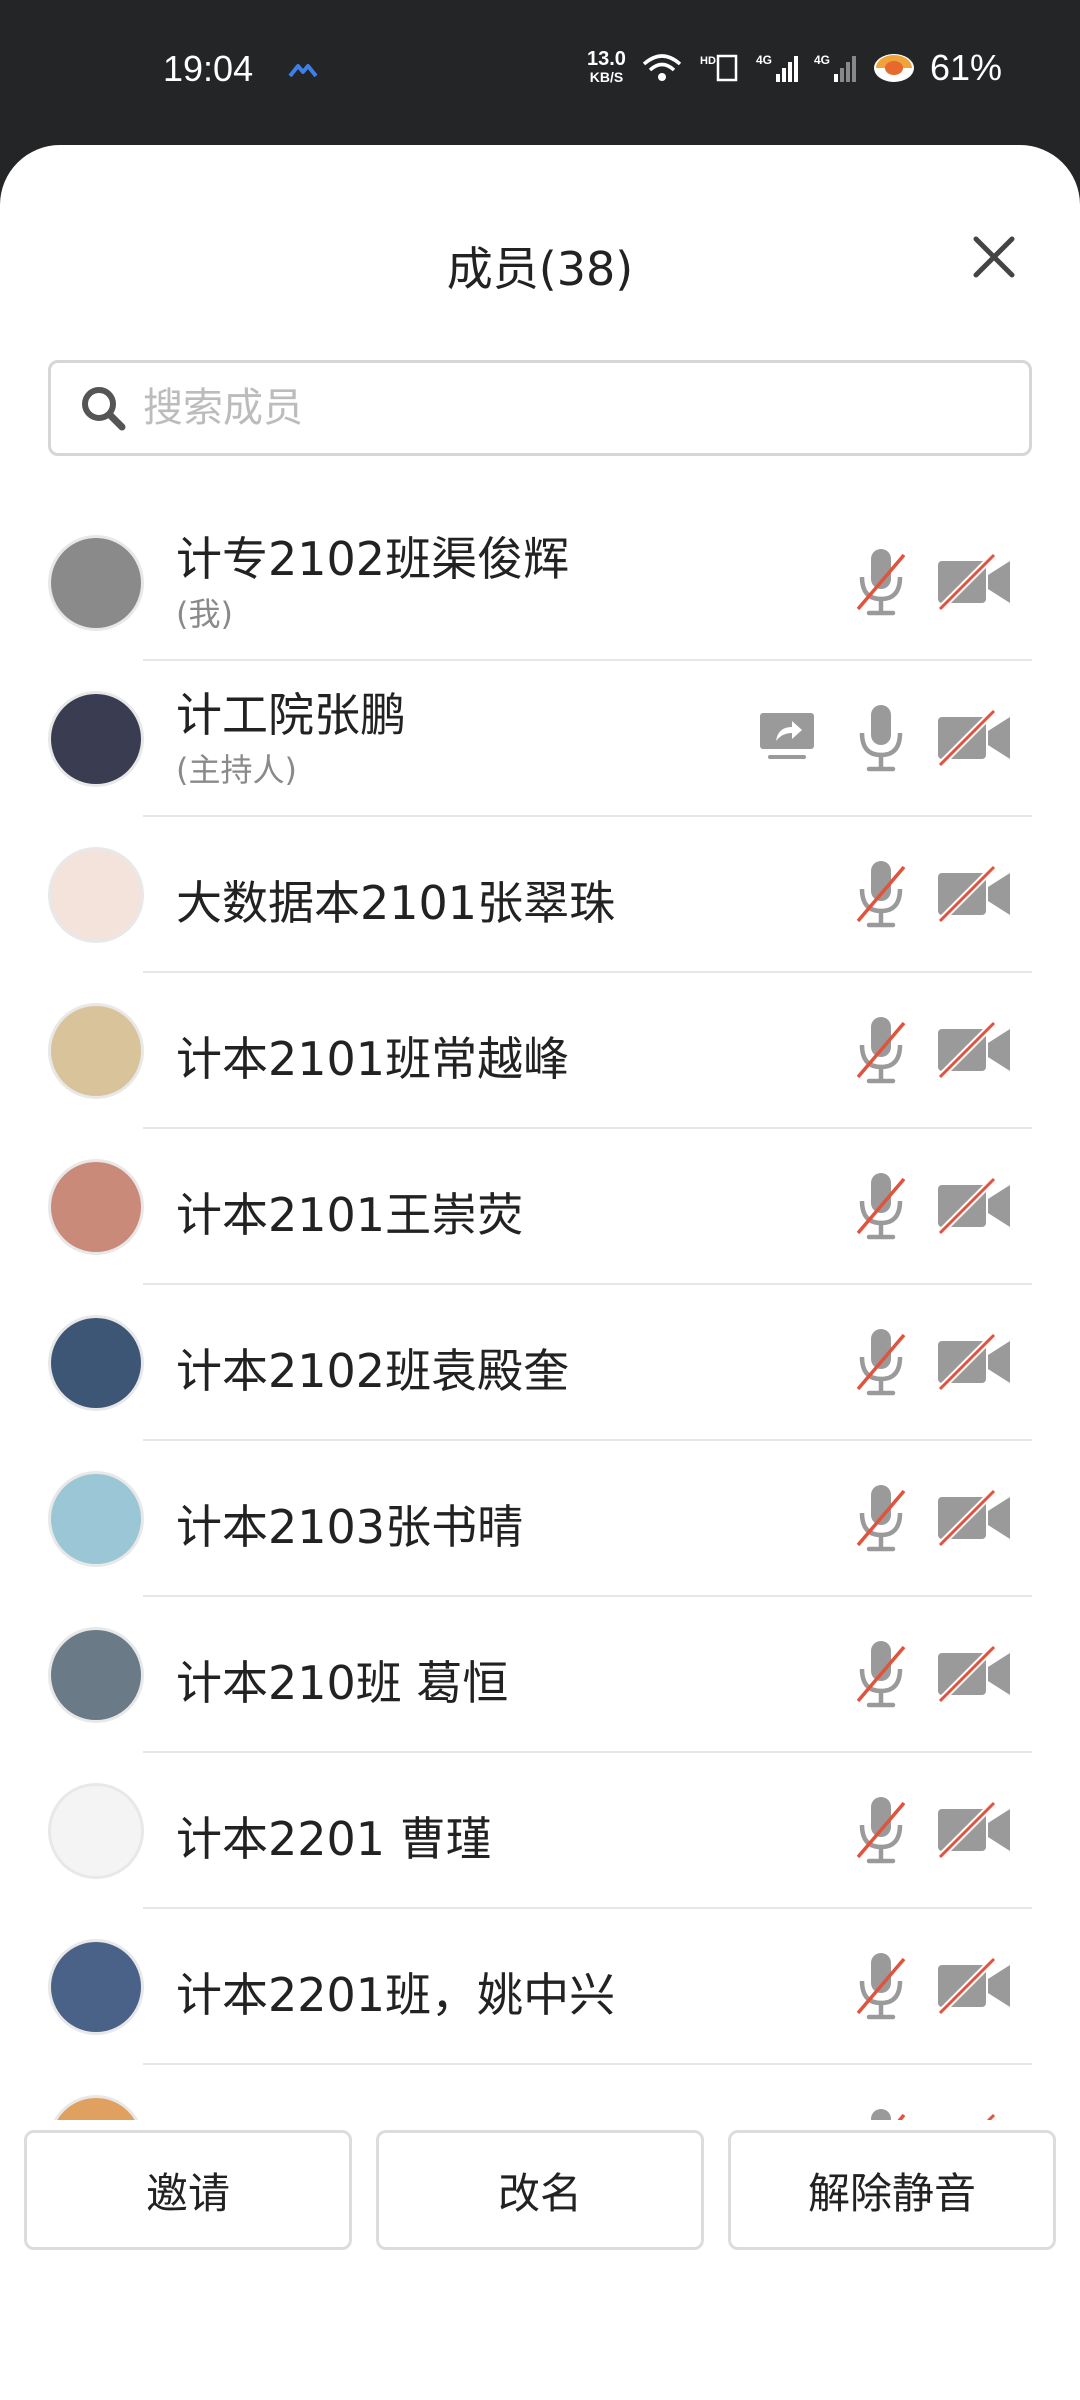 This screenshot has height=2400, width=1080. I want to click on member-row: 计本2101班常越峰, so click(540, 1051).